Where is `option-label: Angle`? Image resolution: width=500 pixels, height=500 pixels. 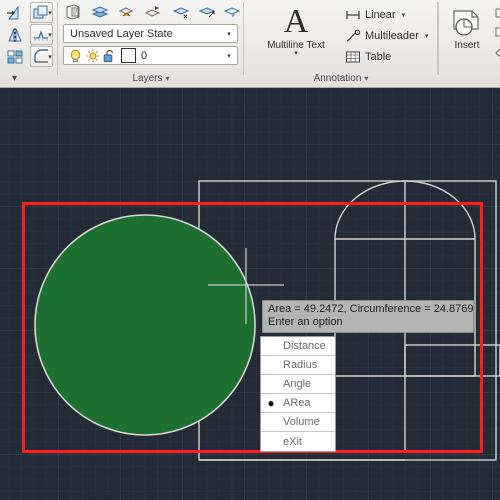
option-label: Angle is located at coordinates (297, 384).